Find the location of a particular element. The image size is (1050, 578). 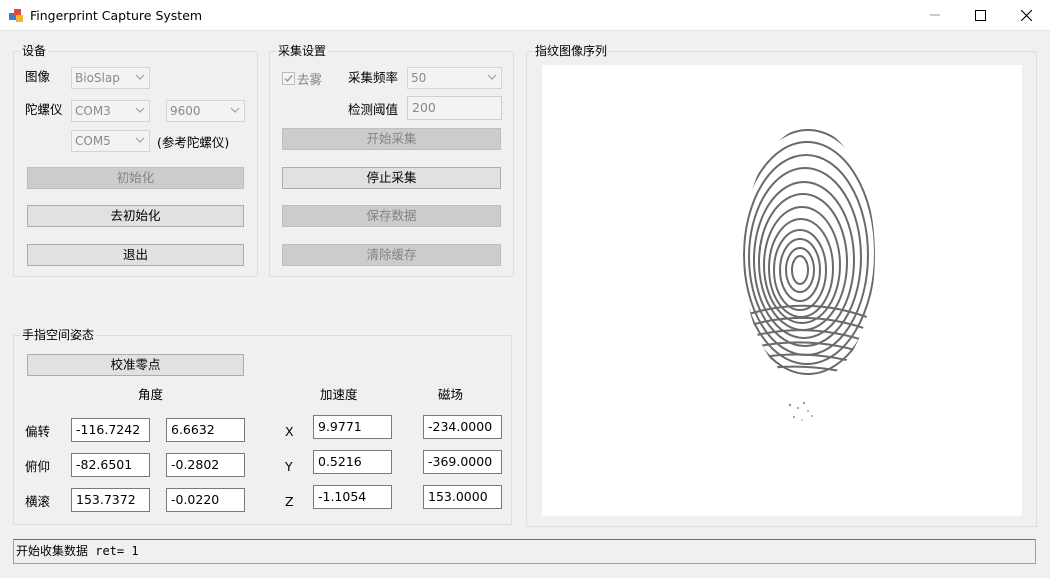

ref-gyro-port-select: COM5 is located at coordinates (110, 141).